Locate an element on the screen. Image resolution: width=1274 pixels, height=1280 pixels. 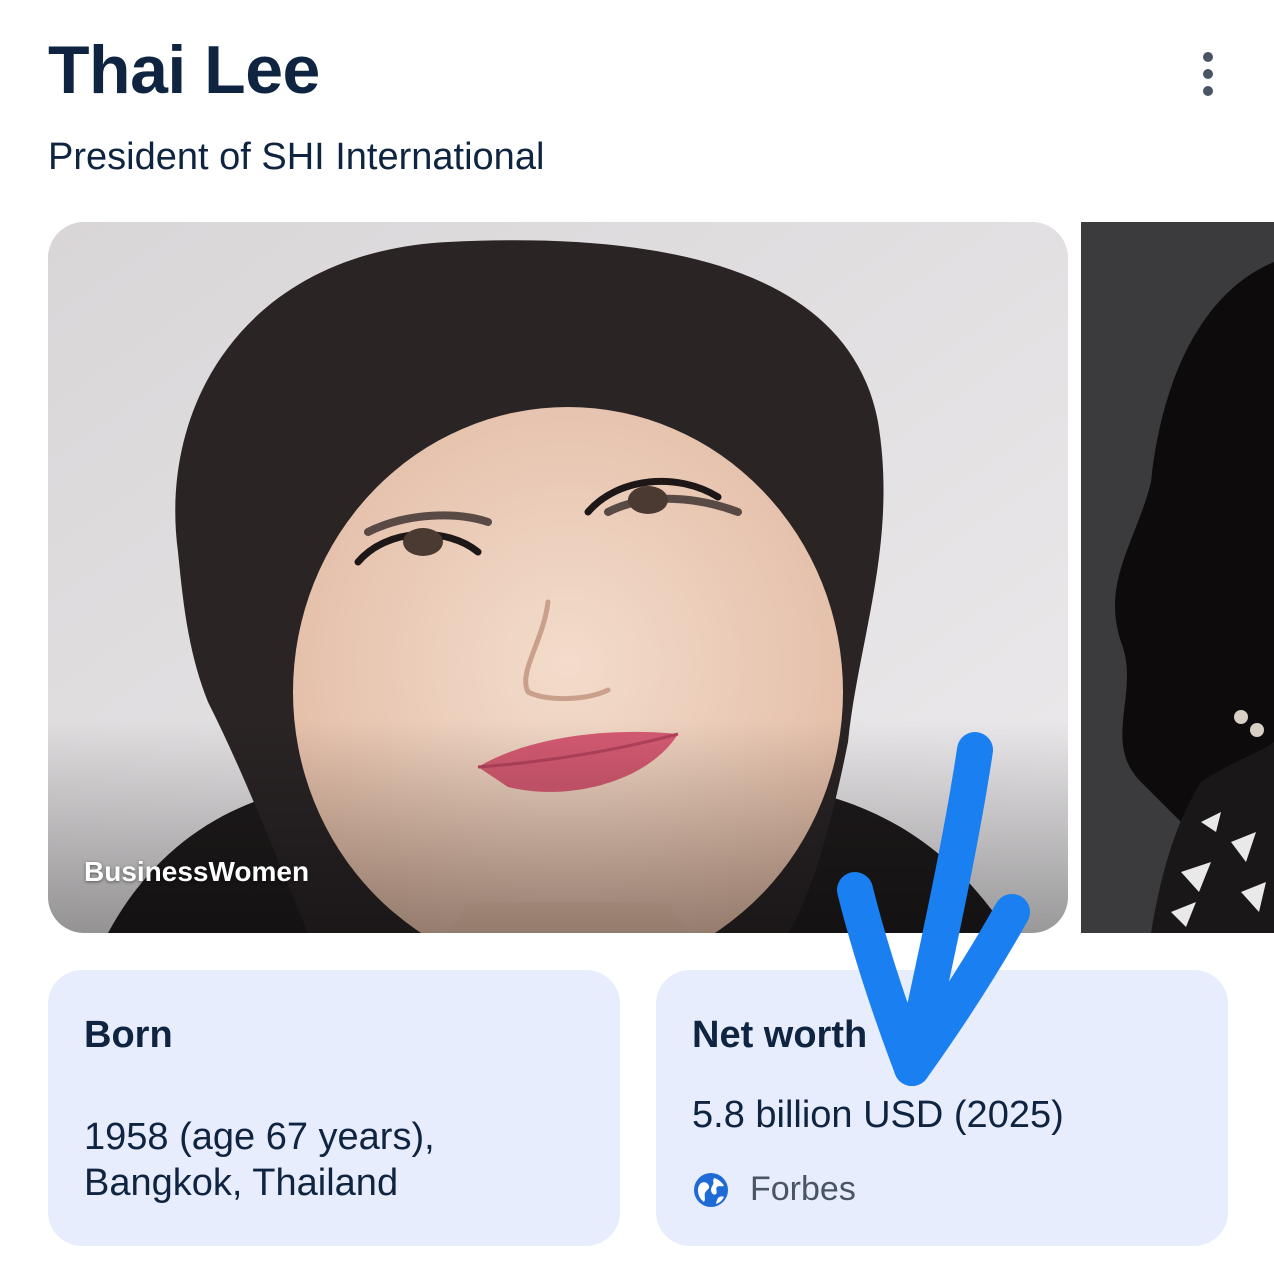
net-worth-source: Forbes is located at coordinates (774, 1189).